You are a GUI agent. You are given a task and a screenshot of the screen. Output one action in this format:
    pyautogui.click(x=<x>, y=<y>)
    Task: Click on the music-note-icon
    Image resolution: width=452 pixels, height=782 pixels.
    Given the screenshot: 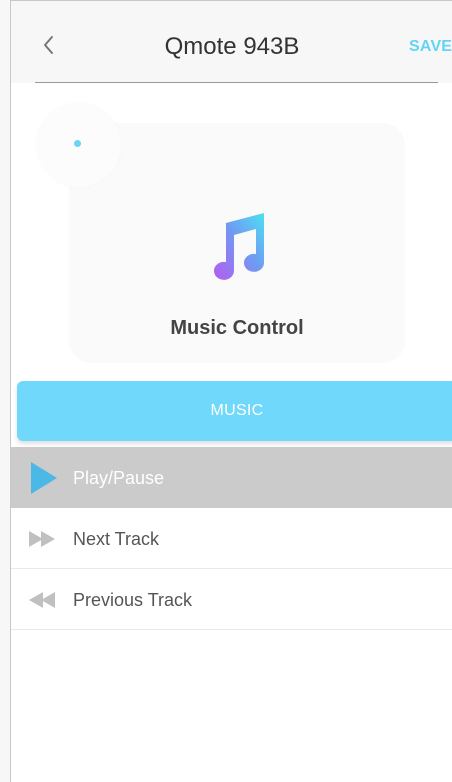 What is the action you would take?
    pyautogui.click(x=239, y=246)
    